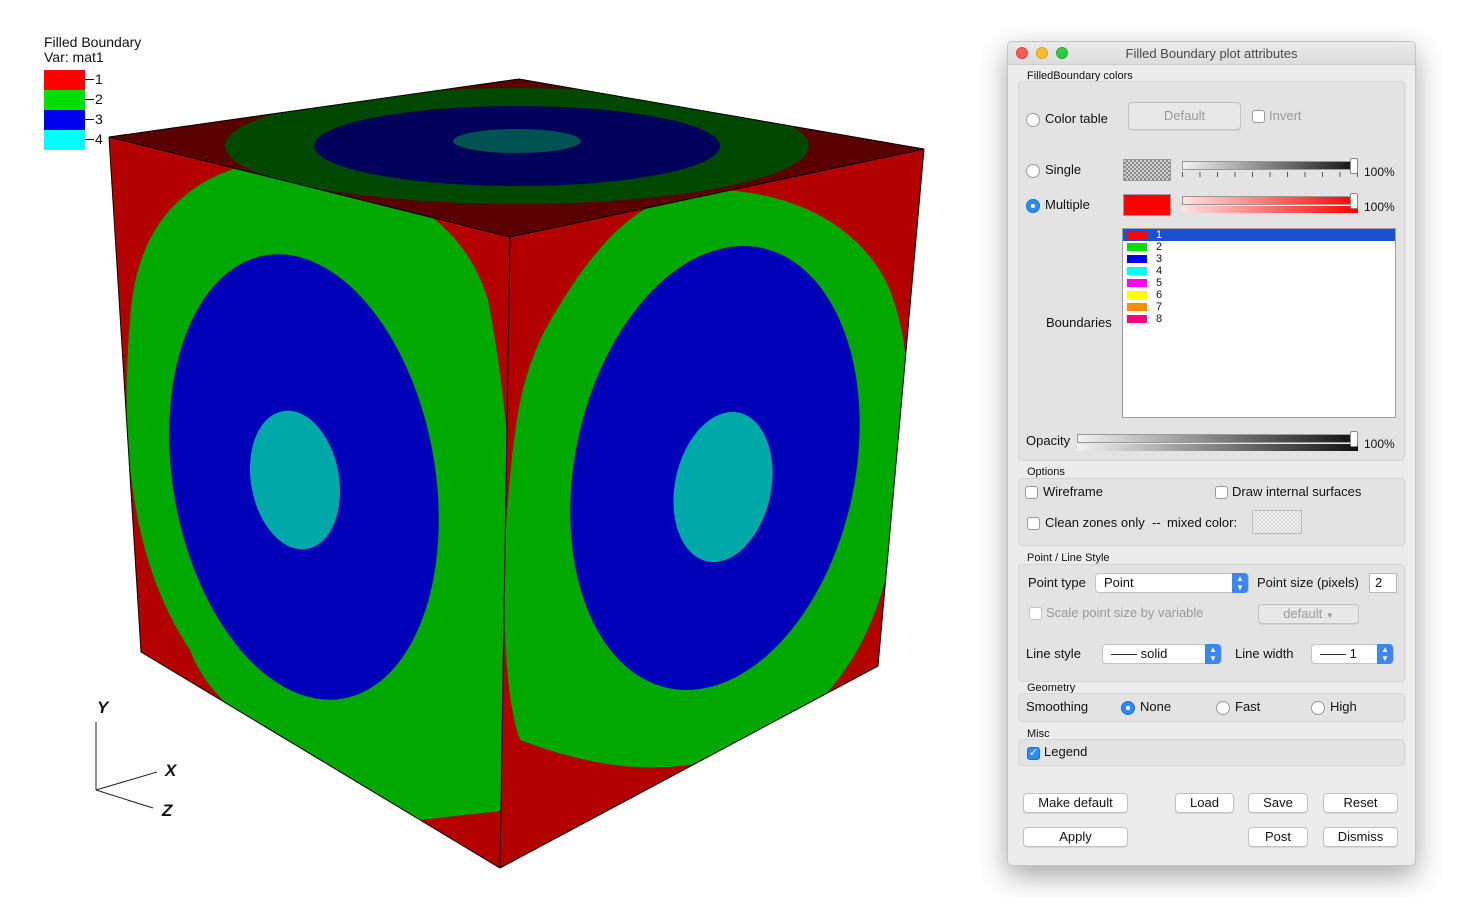 Image resolution: width=1475 pixels, height=897 pixels. I want to click on scale-variable-button: default ▼, so click(1308, 614).